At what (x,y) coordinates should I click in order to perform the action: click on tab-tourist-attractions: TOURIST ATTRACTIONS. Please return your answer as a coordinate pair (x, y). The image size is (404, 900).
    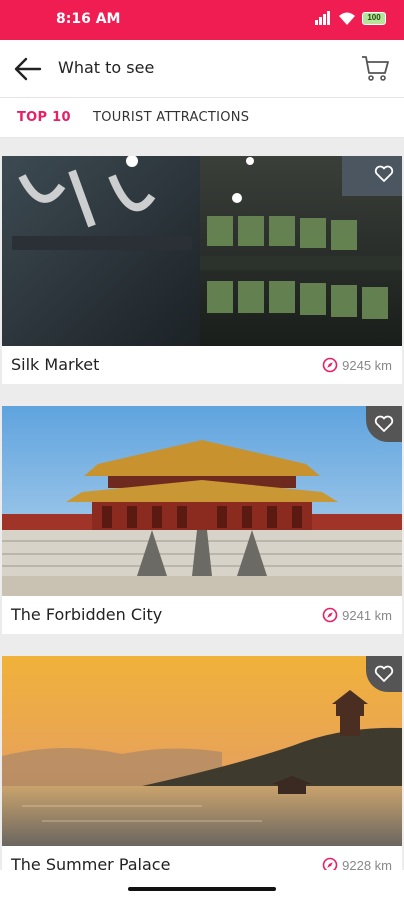
    Looking at the image, I should click on (171, 117).